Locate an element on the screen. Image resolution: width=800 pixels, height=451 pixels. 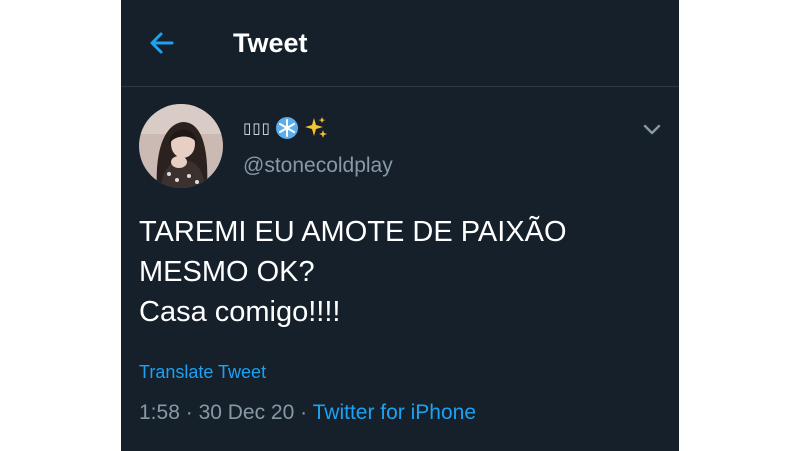
chevron-down-icon is located at coordinates (652, 129).